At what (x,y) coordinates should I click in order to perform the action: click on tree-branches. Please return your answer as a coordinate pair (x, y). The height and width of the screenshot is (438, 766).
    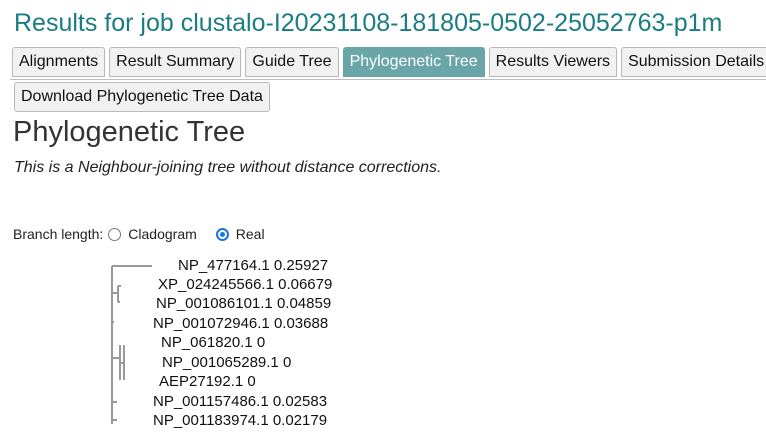
    Looking at the image, I should click on (131, 344).